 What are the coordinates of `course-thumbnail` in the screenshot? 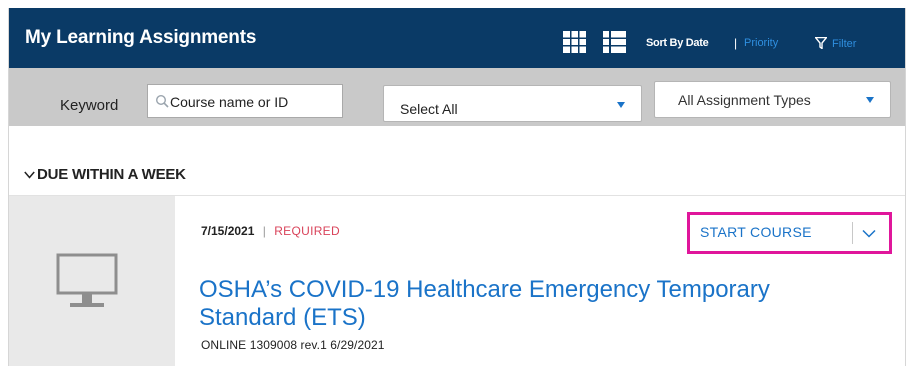 It's located at (92, 281).